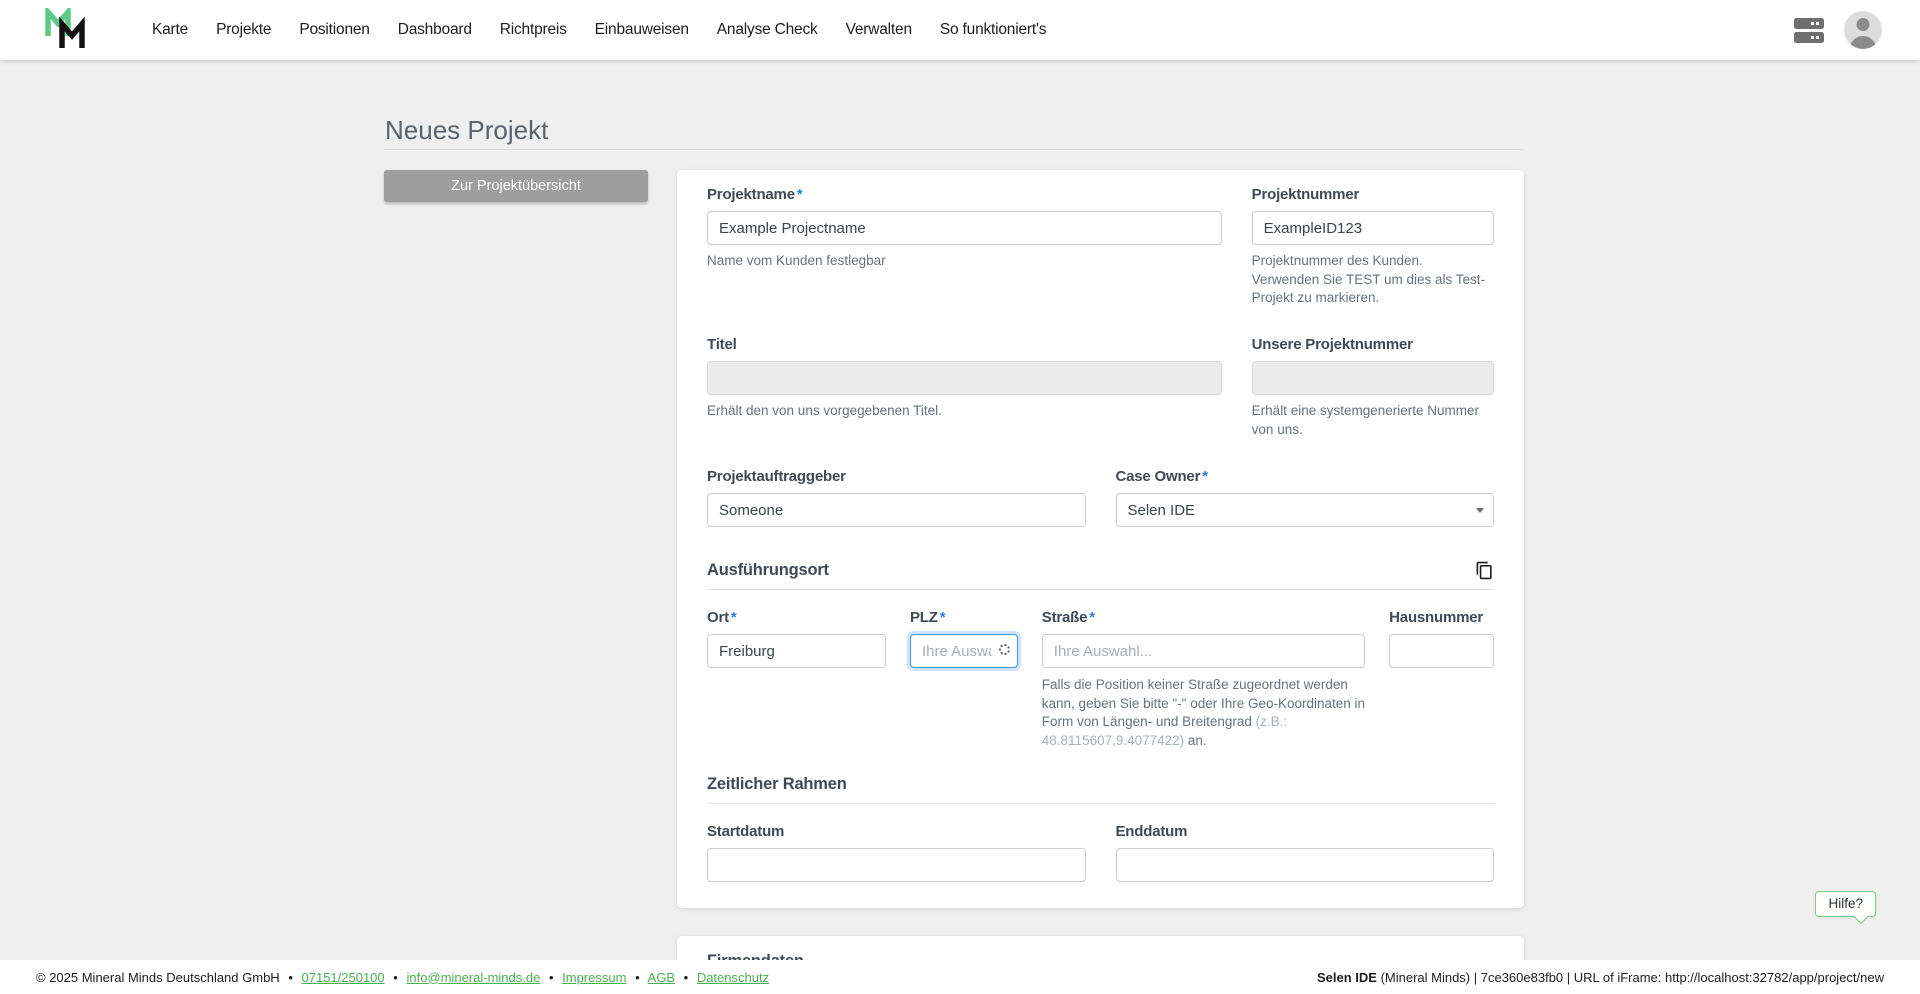 The image size is (1920, 994). Describe the element at coordinates (1304, 864) in the screenshot. I see `enddatum-input` at that location.